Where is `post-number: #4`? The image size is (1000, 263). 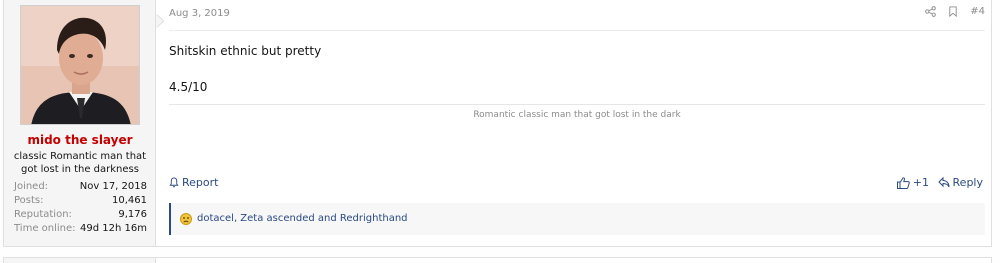 post-number: #4 is located at coordinates (977, 11).